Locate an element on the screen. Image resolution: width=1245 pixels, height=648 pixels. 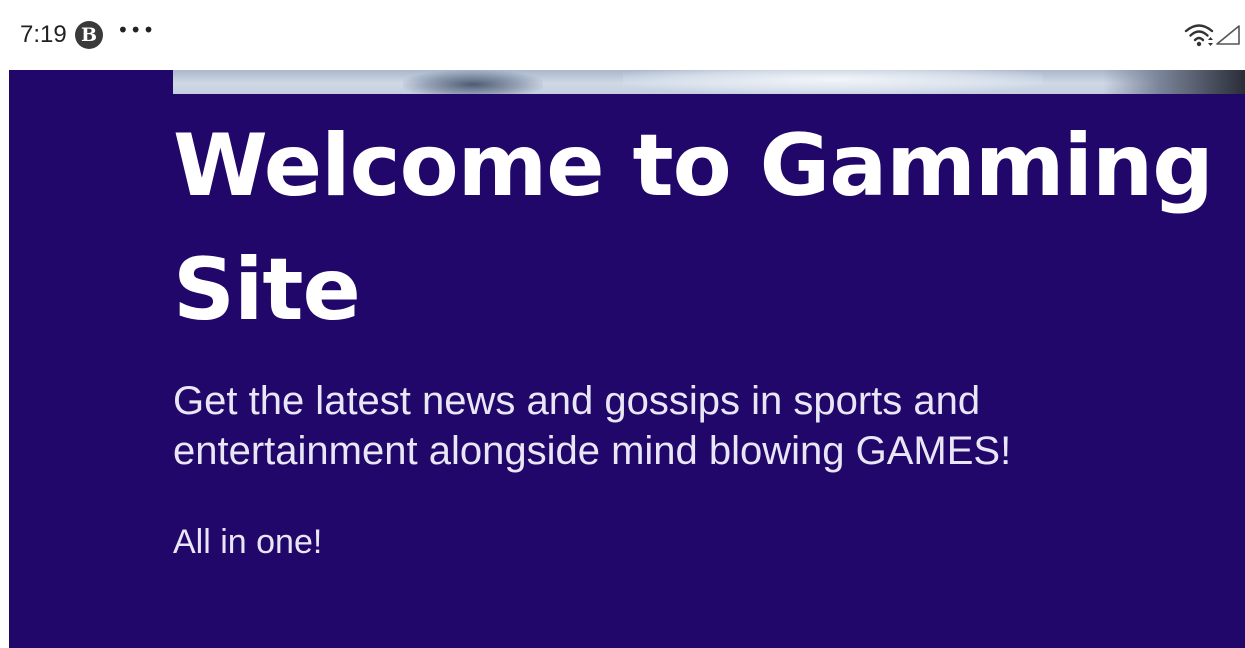
signal-icon is located at coordinates (1228, 35).